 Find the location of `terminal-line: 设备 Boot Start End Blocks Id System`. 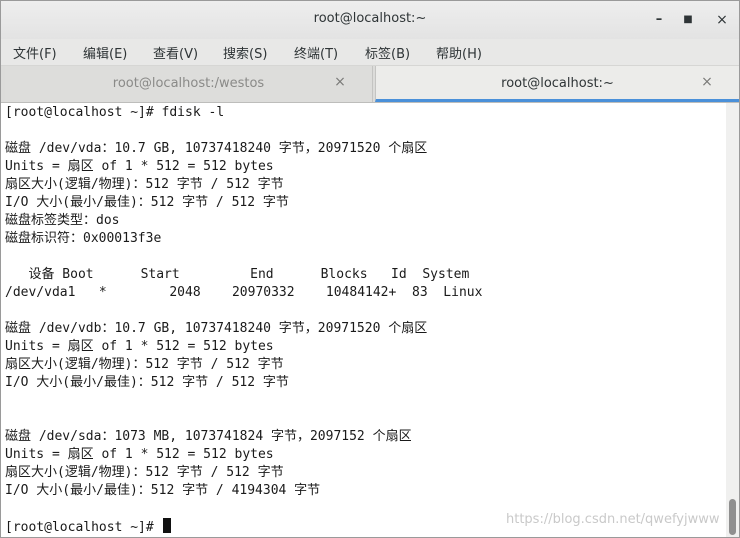

terminal-line: 设备 Boot Start End Blocks Id System is located at coordinates (237, 274).